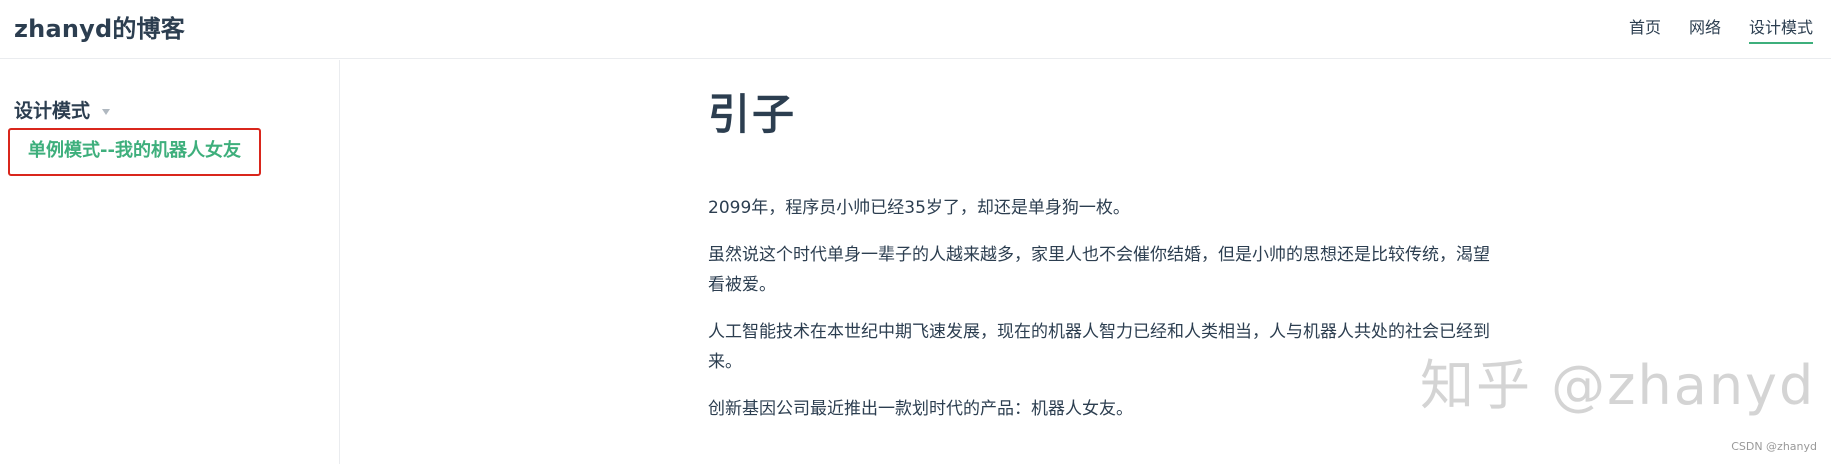 This screenshot has width=1831, height=464. What do you see at coordinates (106, 112) in the screenshot?
I see `caret-down-icon` at bounding box center [106, 112].